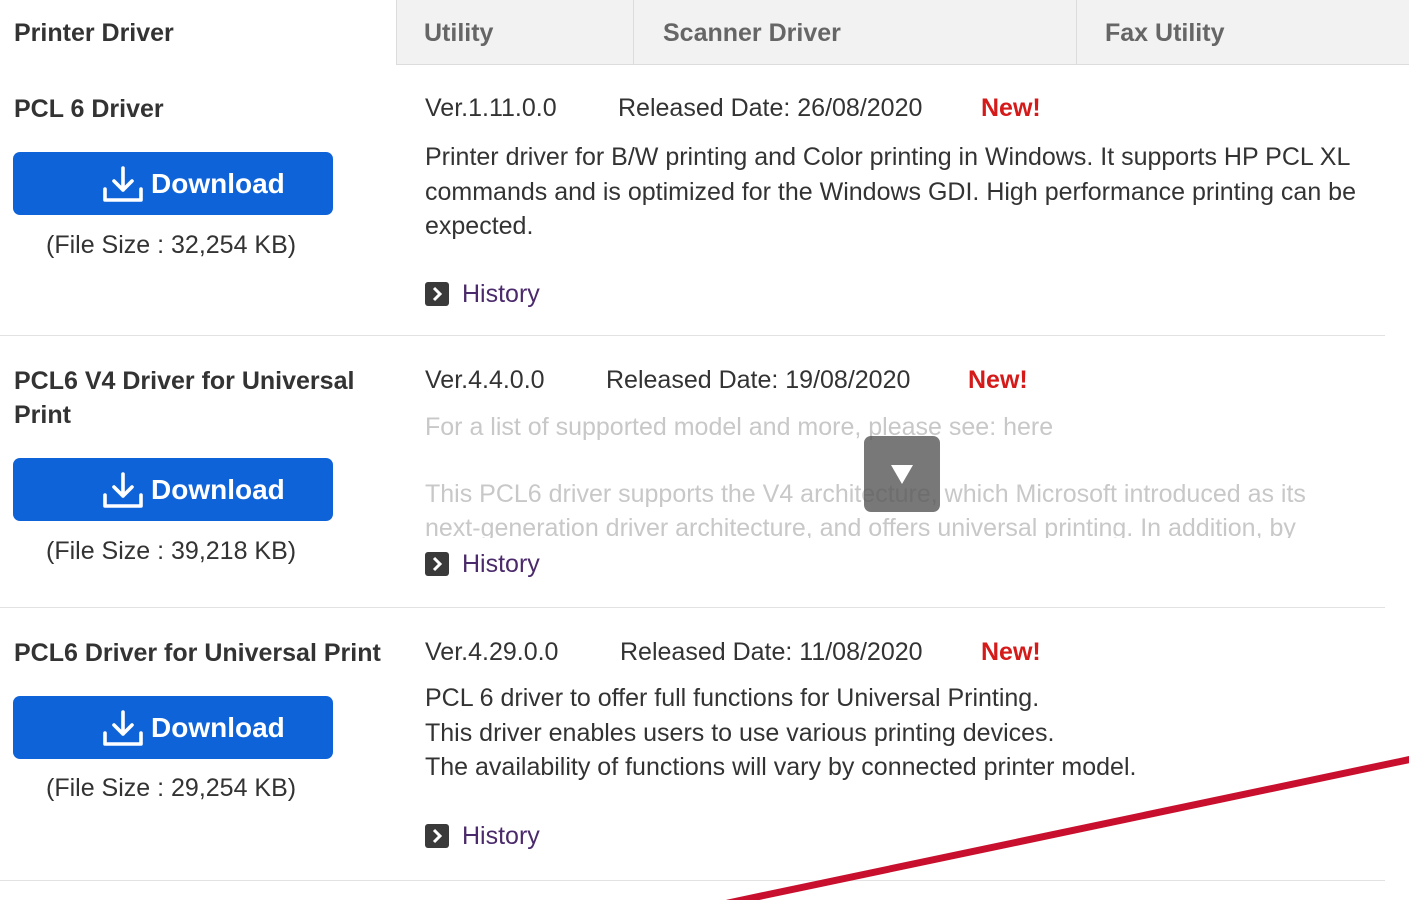  Describe the element at coordinates (1242, 32) in the screenshot. I see `tab-fax-utility: Fax Utility` at that location.